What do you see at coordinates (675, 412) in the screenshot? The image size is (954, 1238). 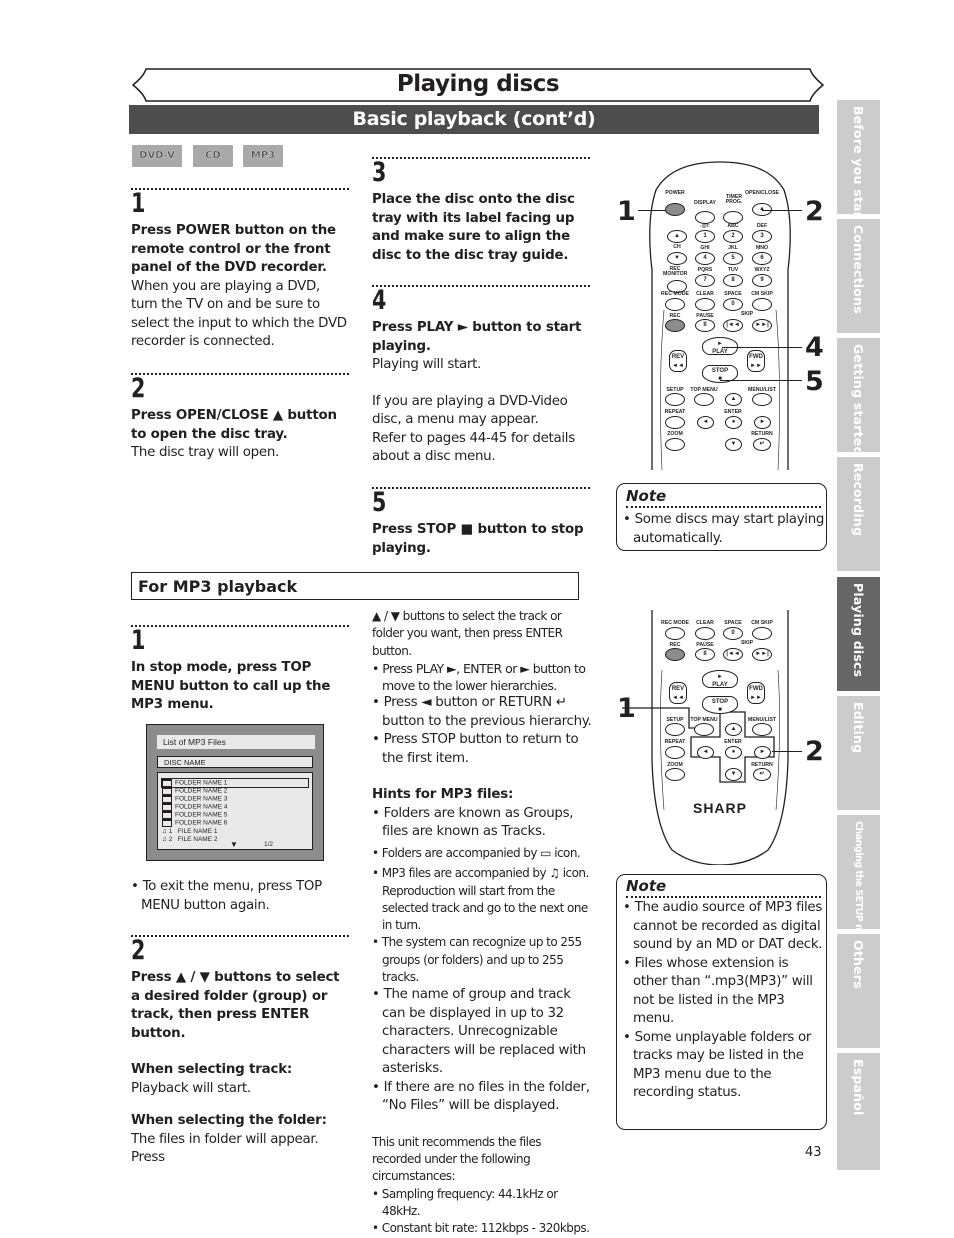 I see `repeat-label: REPEAT` at bounding box center [675, 412].